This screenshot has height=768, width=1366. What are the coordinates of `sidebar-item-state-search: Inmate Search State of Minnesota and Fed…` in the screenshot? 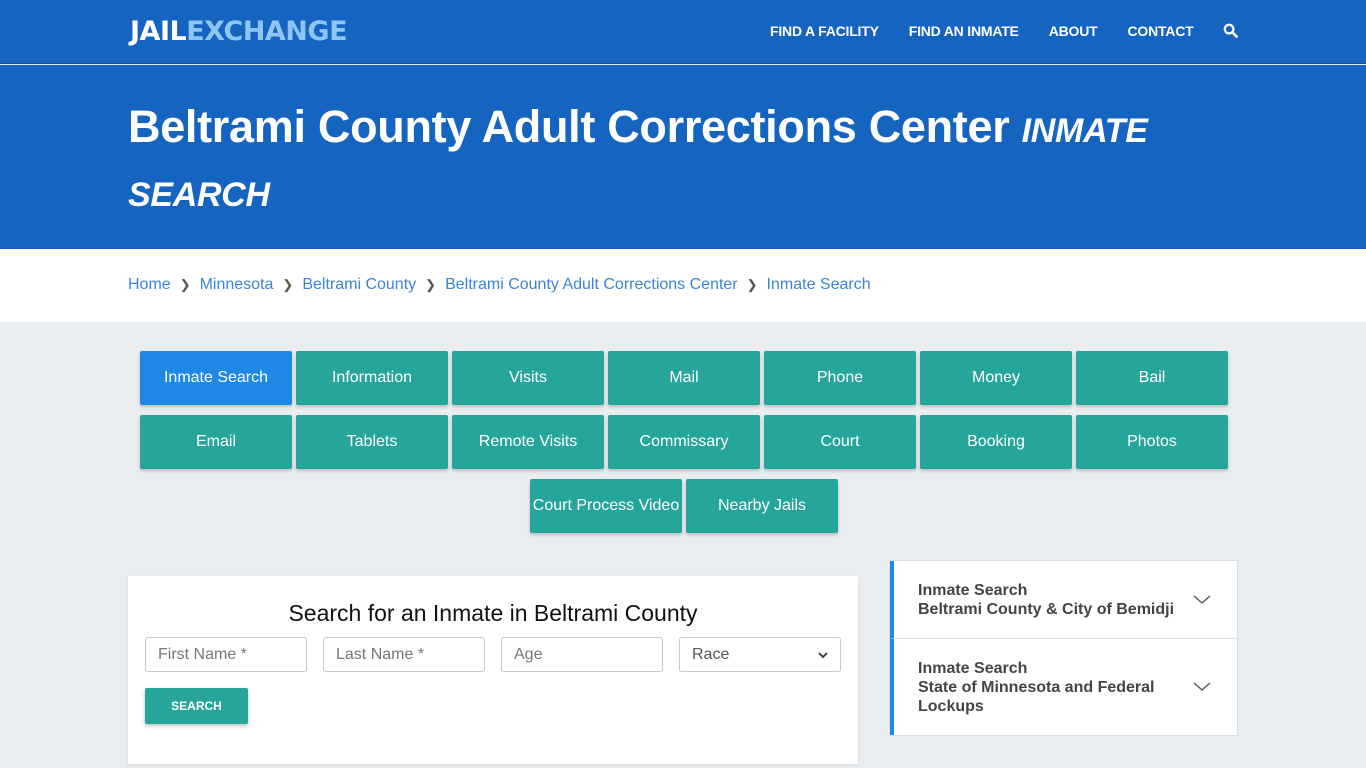 It's located at (1063, 686).